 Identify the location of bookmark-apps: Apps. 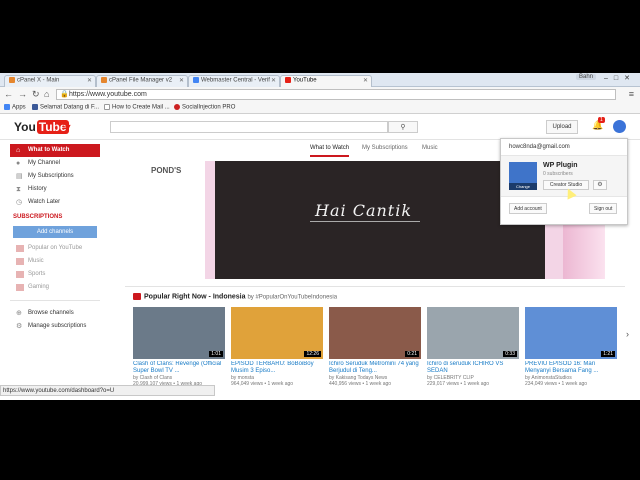
(15, 107).